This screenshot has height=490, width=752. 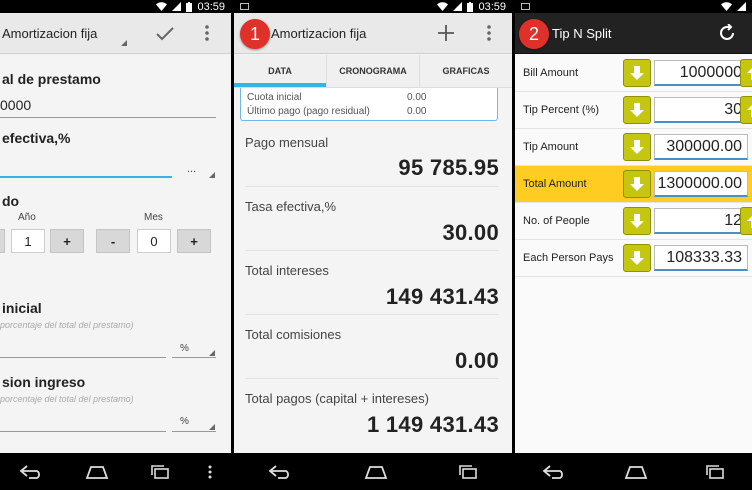 I want to click on total-interest-label: Total intereses, so click(x=287, y=270).